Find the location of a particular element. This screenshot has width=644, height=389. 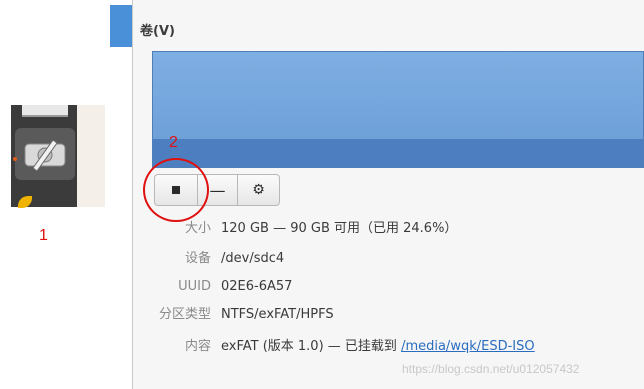

info-key: 大小 is located at coordinates (197, 228).